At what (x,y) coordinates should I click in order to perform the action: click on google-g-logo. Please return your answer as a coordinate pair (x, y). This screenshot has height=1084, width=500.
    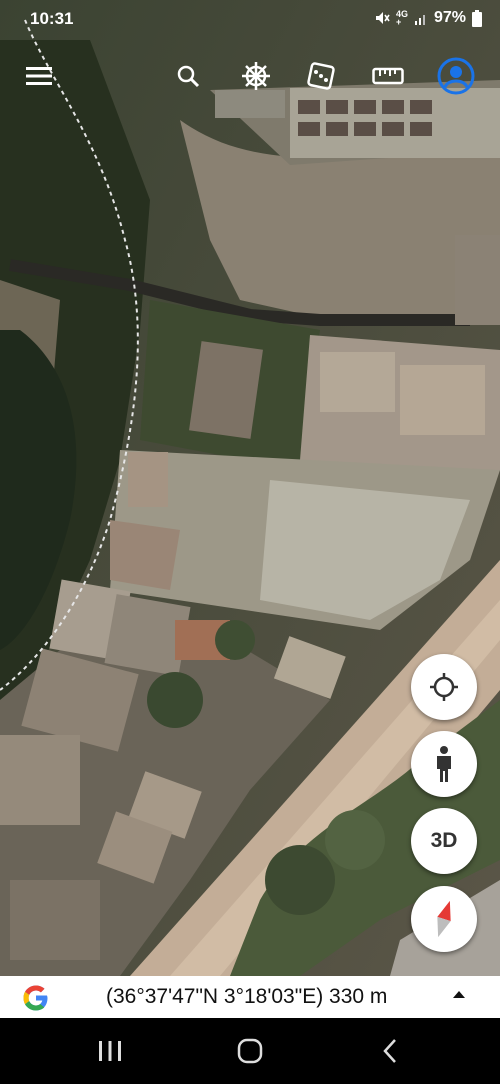
    Looking at the image, I should click on (35, 998).